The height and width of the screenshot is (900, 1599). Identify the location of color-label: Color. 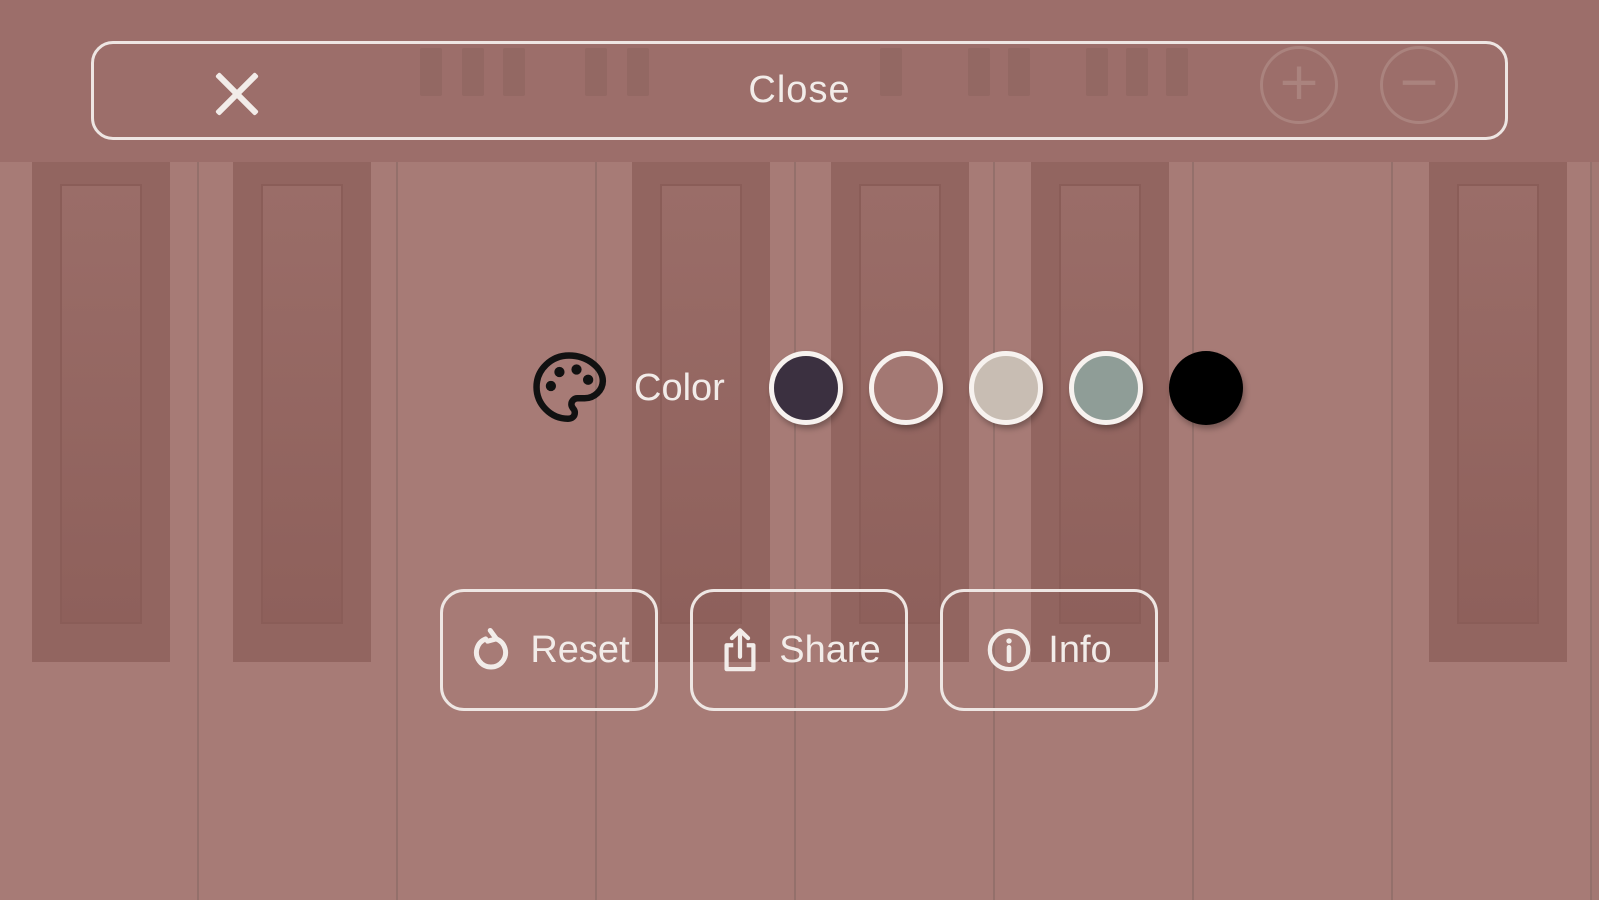
(679, 387).